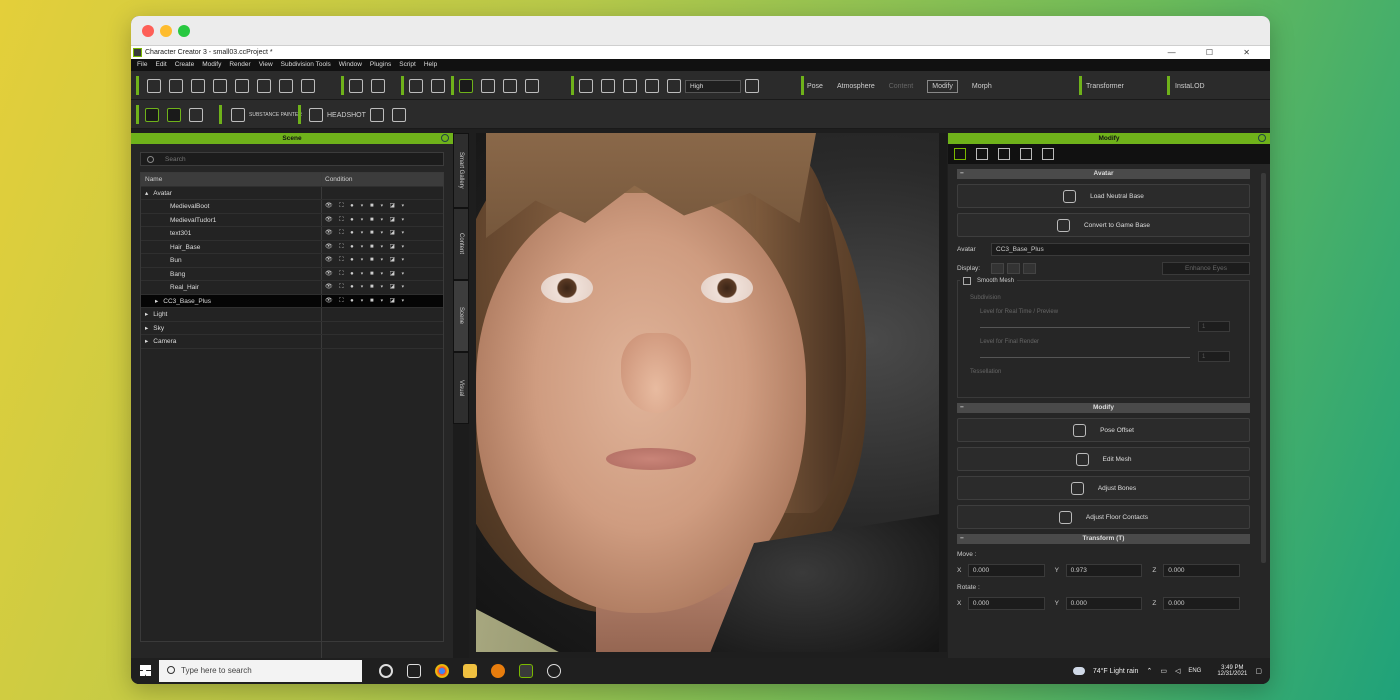 The height and width of the screenshot is (700, 1400). What do you see at coordinates (176, 86) in the screenshot?
I see `open-folder-icon` at bounding box center [176, 86].